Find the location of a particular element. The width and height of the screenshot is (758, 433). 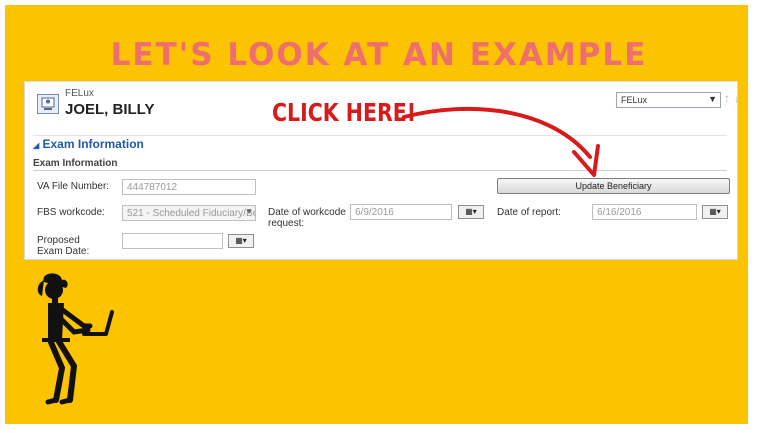

person-laptop-icon is located at coordinates (75, 339).